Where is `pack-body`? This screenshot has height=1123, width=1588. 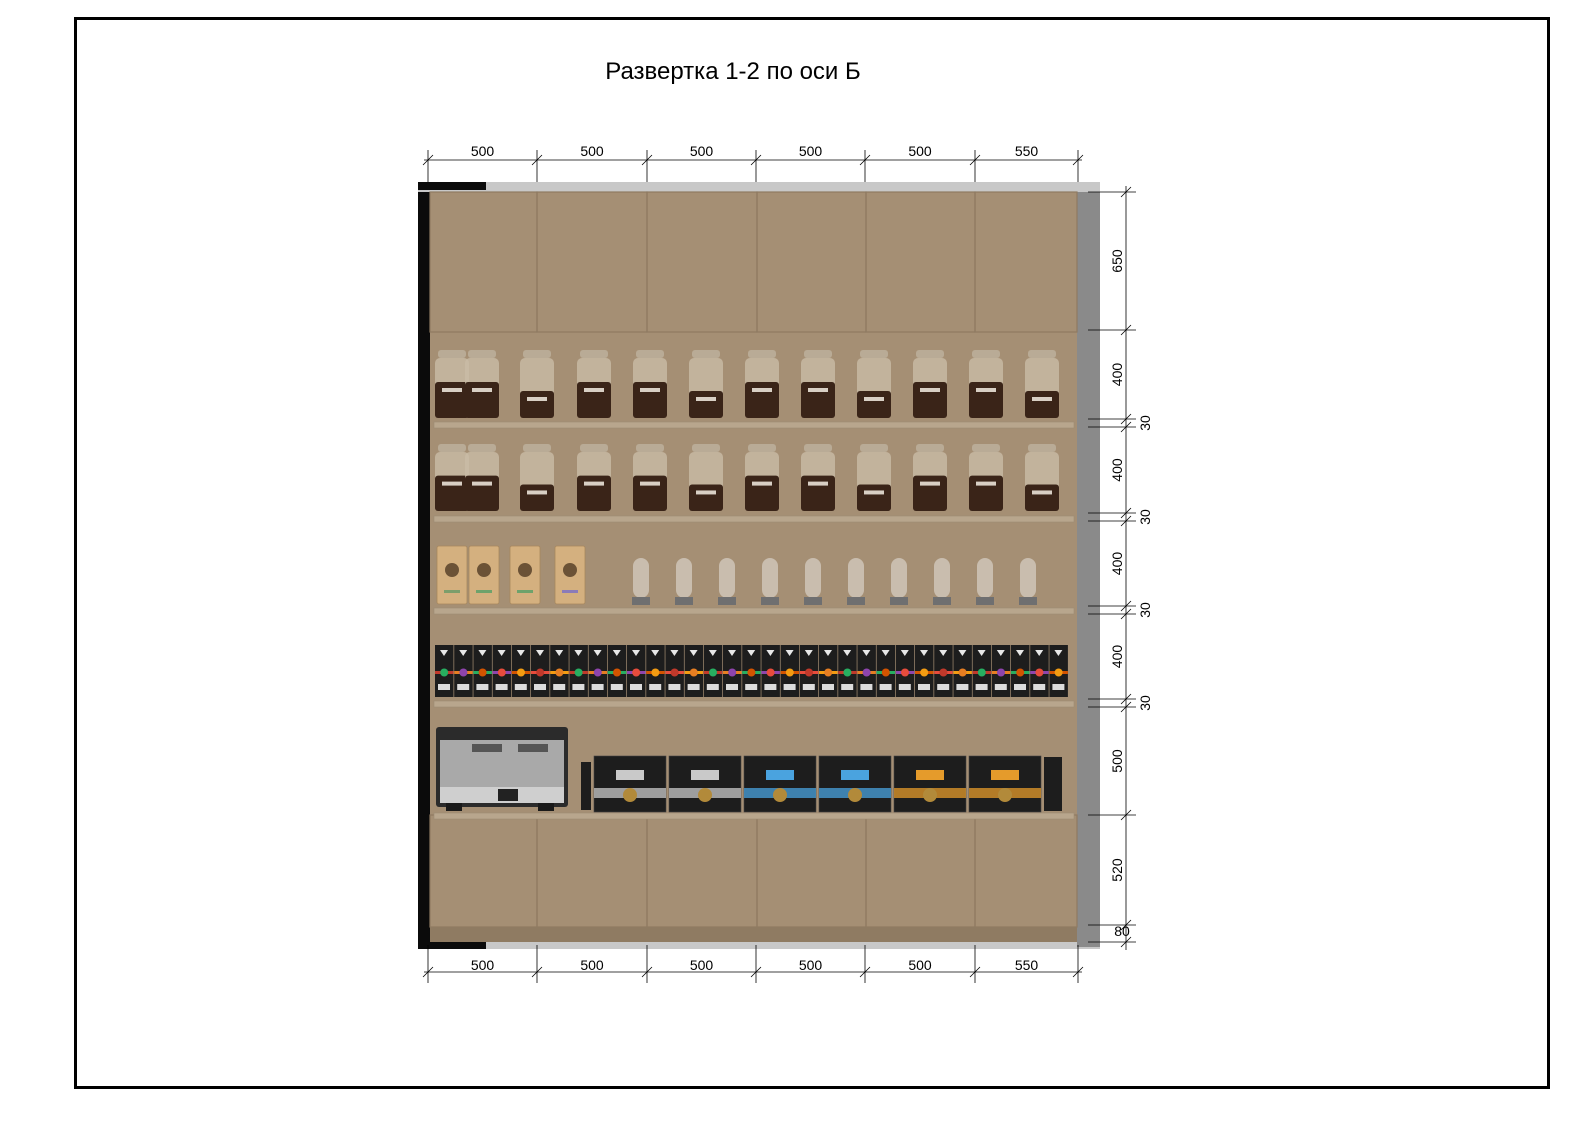 pack-body is located at coordinates (855, 784).